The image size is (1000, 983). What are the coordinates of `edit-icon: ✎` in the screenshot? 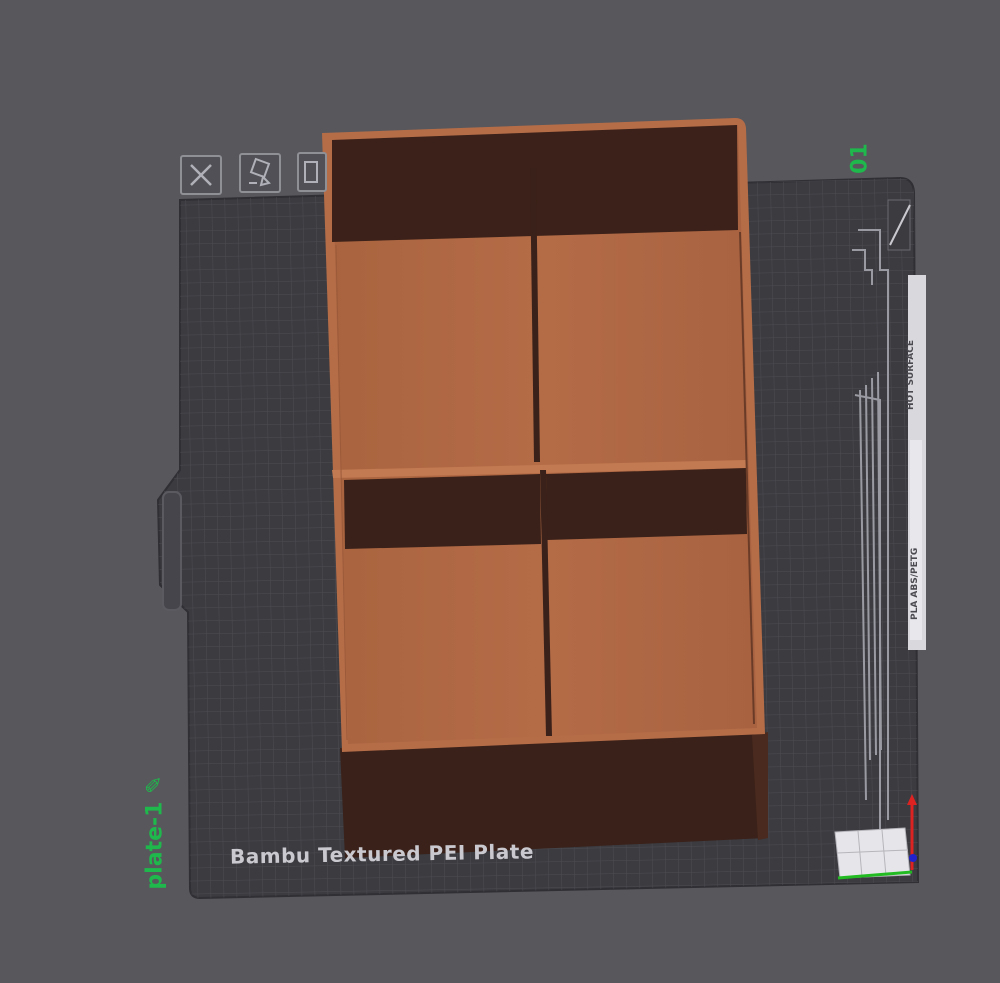 It's located at (155, 784).